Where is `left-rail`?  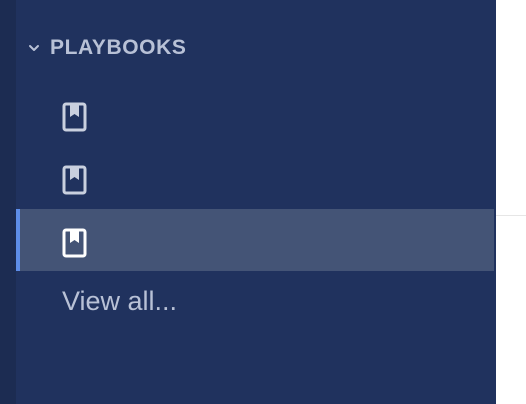
left-rail is located at coordinates (8, 202).